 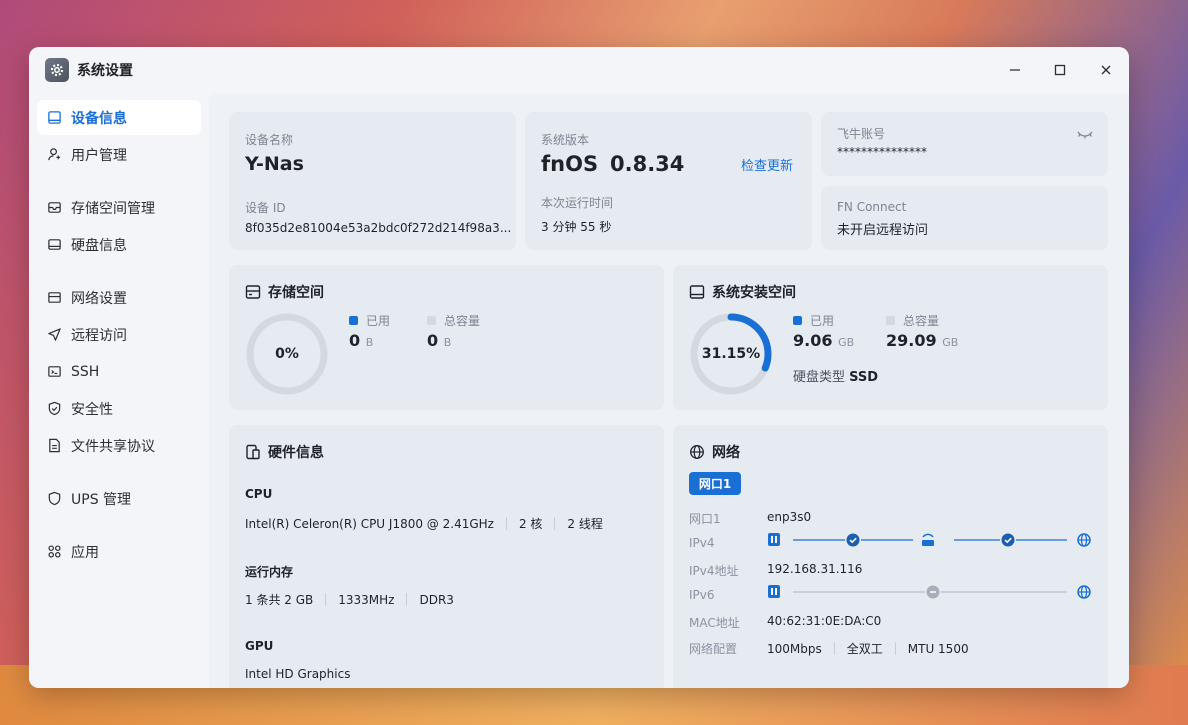 I want to click on ipv6-label: IPv6, so click(x=702, y=595).